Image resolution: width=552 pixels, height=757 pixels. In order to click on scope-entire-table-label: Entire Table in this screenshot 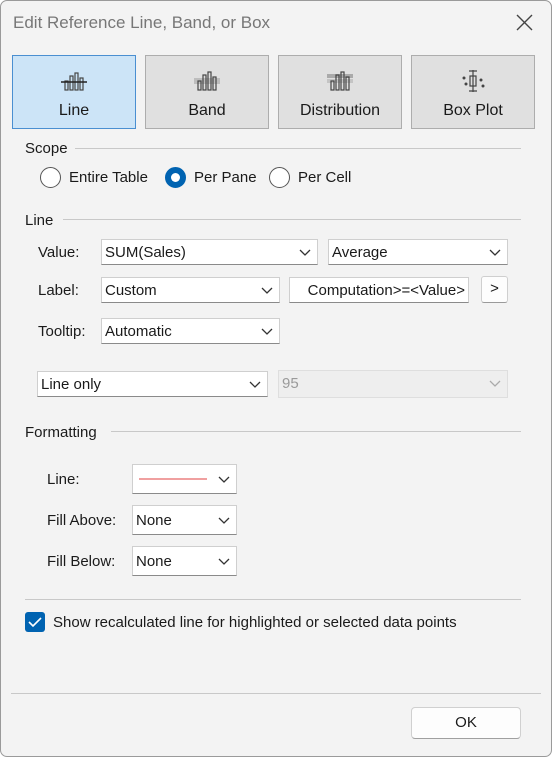, I will do `click(108, 177)`.